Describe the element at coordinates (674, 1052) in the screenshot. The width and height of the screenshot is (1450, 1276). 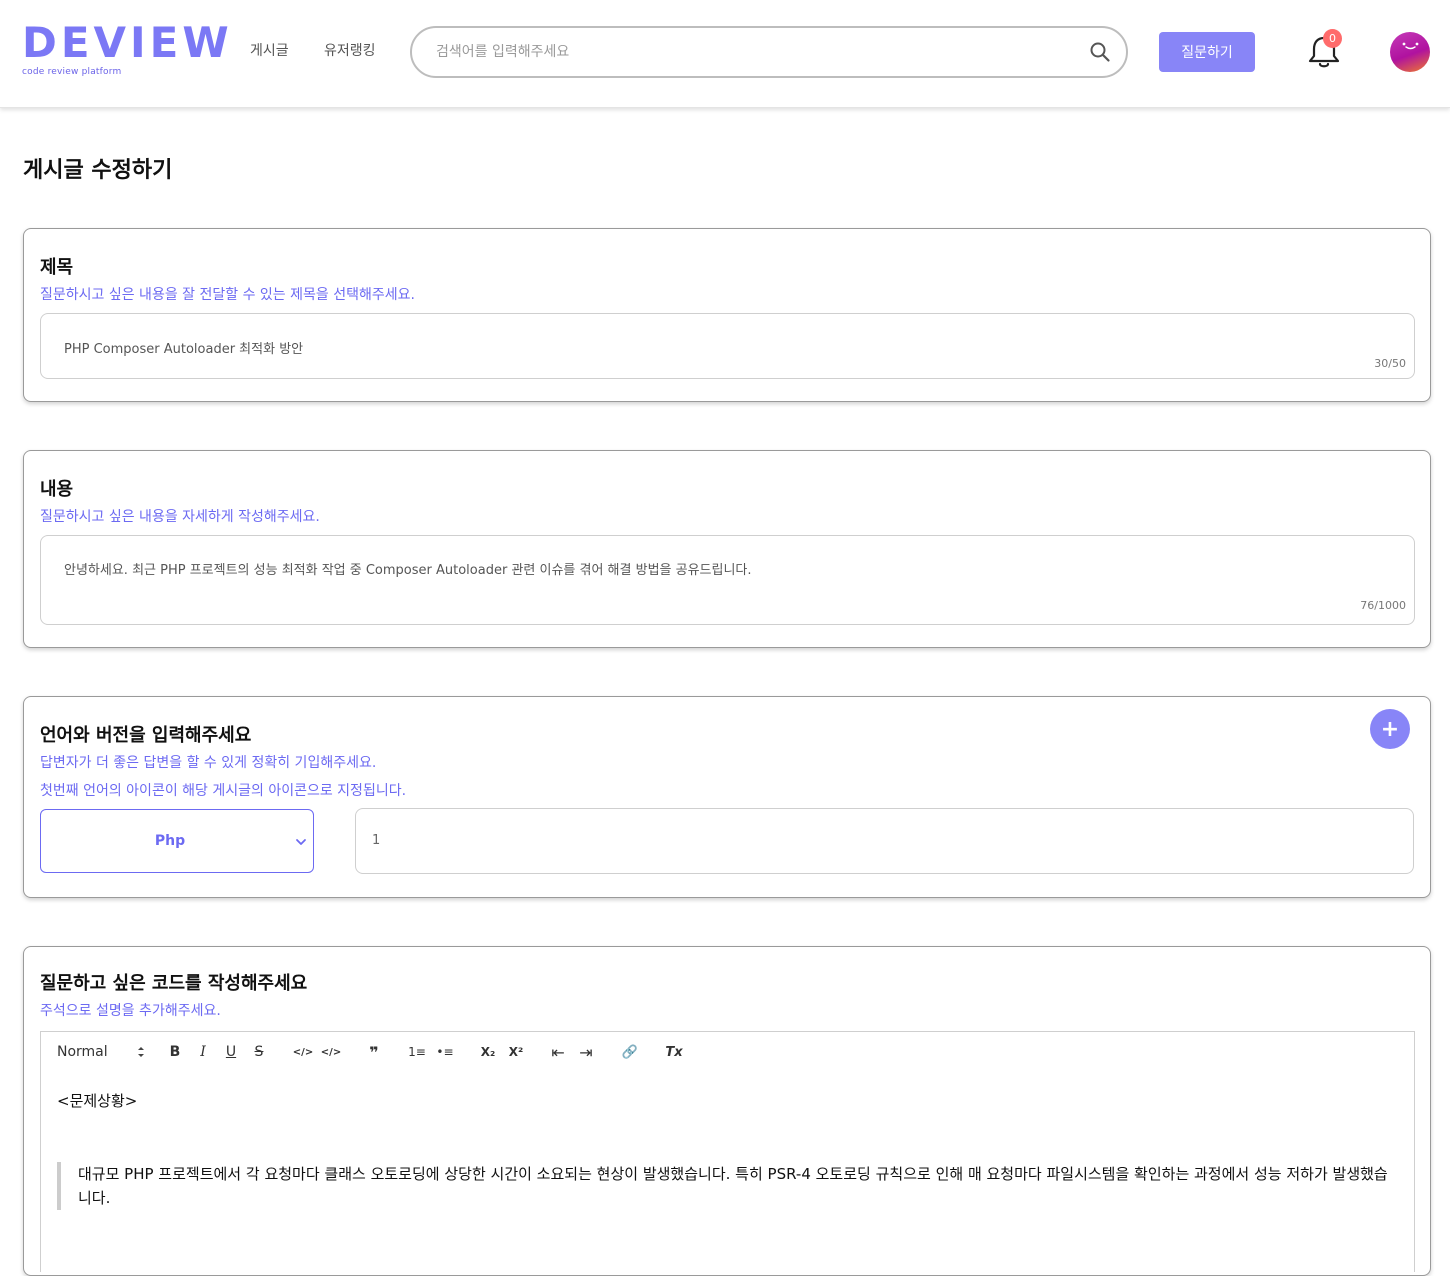
I see `clear-format-button: Tx` at that location.